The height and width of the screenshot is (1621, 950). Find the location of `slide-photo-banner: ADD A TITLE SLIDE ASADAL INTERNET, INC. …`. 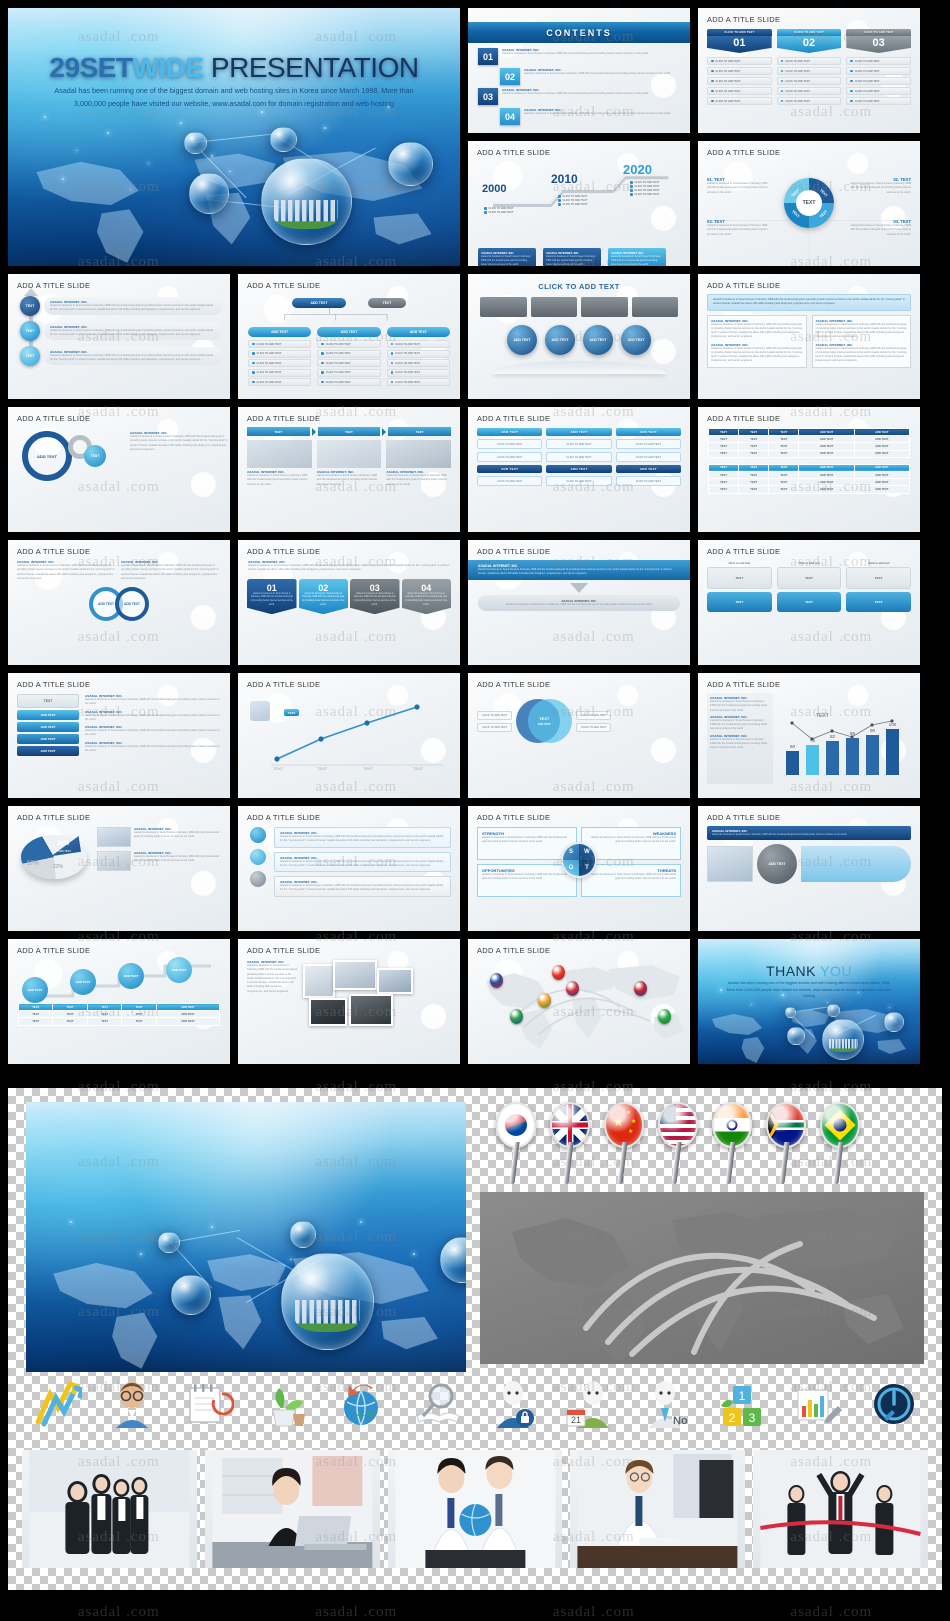

slide-photo-banner: ADD A TITLE SLIDE ASADAL INTERNET, INC. … is located at coordinates (809, 868).